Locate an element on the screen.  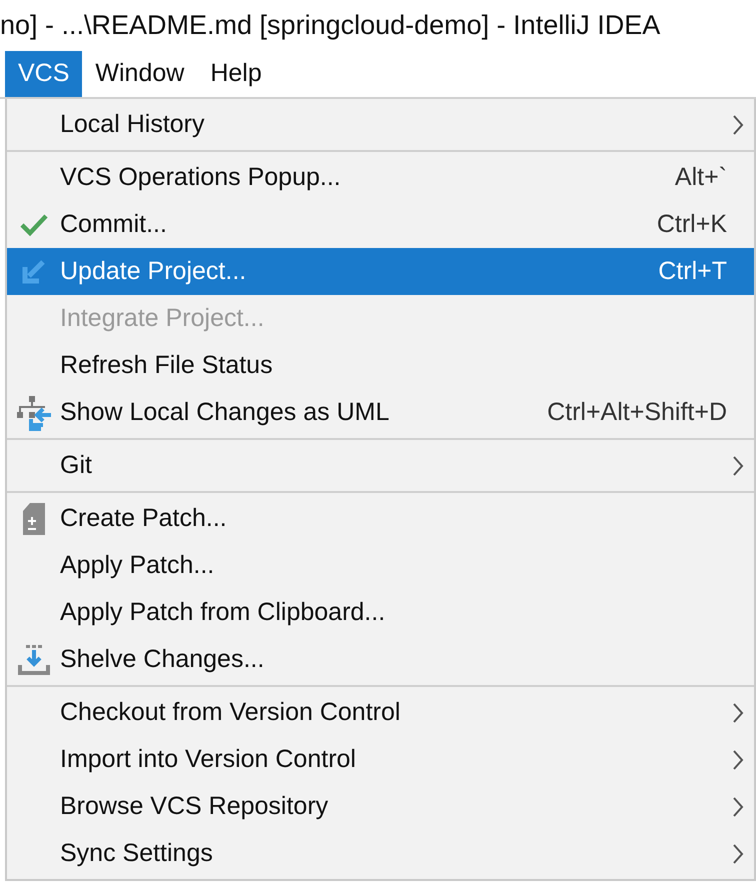
menu-bar-item: Window is located at coordinates (140, 74).